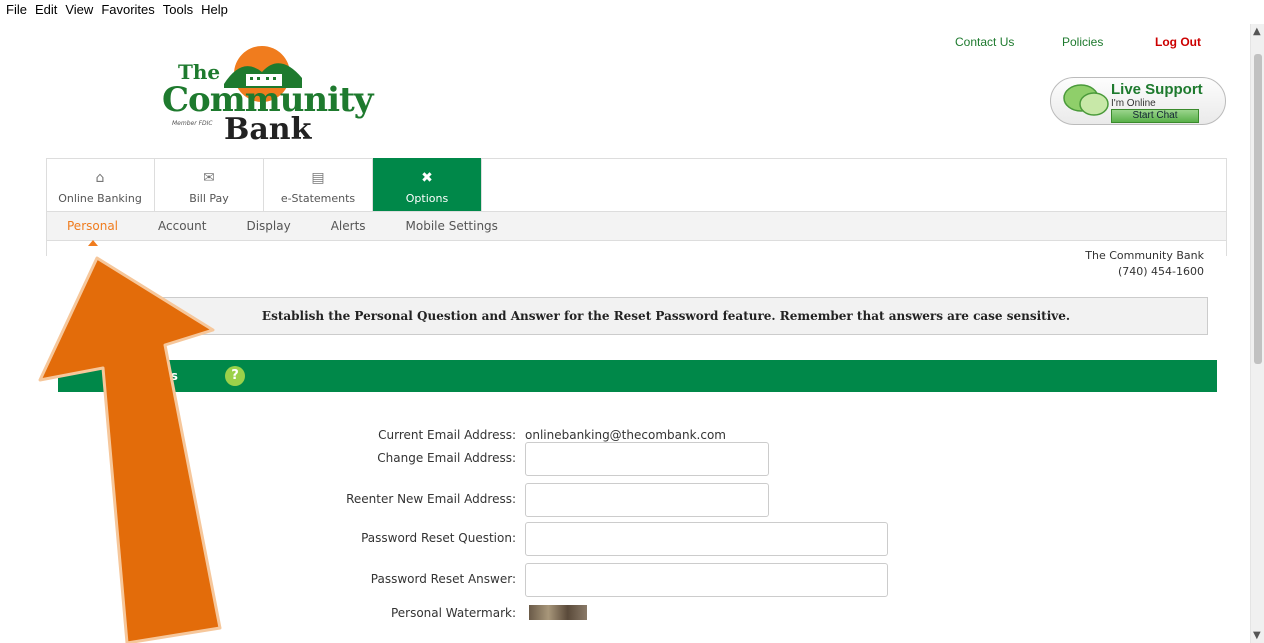  What do you see at coordinates (984, 42) in the screenshot?
I see `contact-us-link: Contact Us` at bounding box center [984, 42].